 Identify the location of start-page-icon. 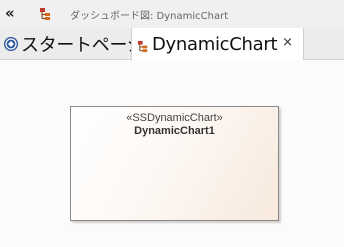
(11, 44).